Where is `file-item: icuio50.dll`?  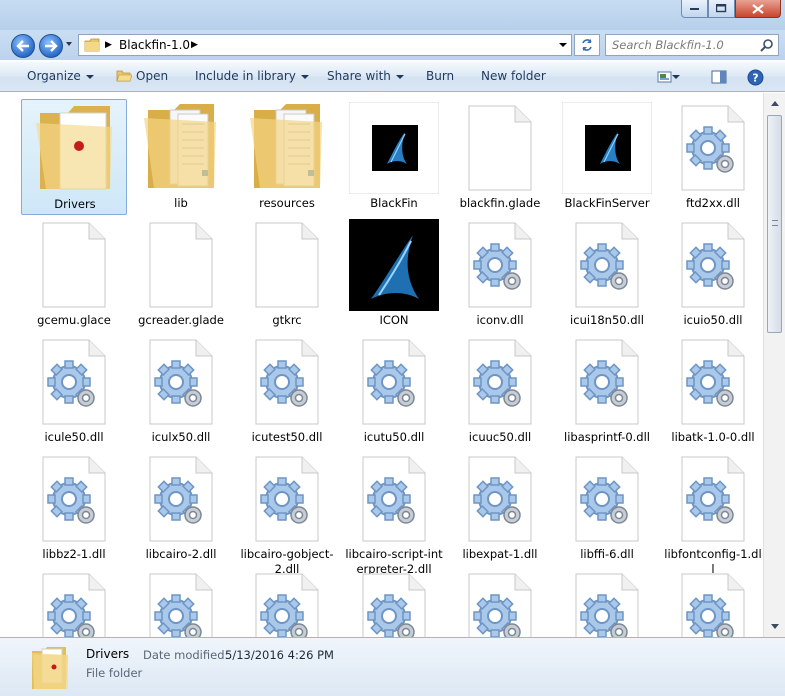
file-item: icuio50.dll is located at coordinates (711, 274).